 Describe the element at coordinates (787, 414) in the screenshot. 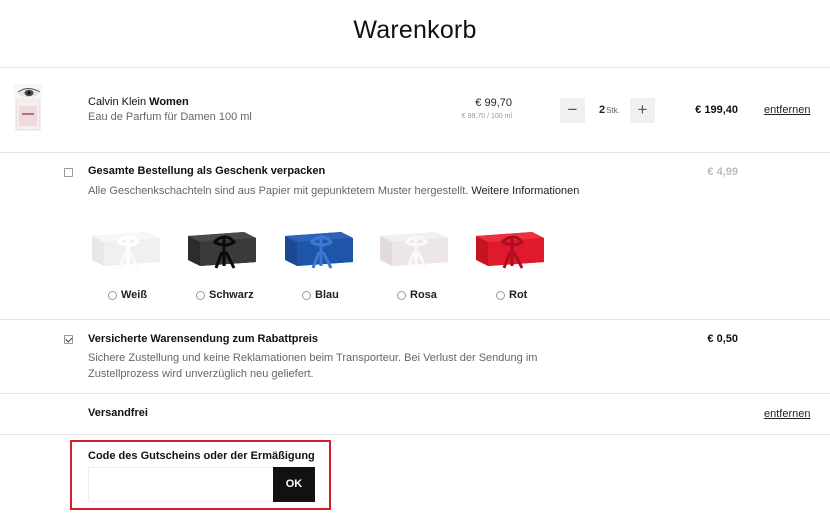

I see `remove-shipping-link: entfernen` at that location.